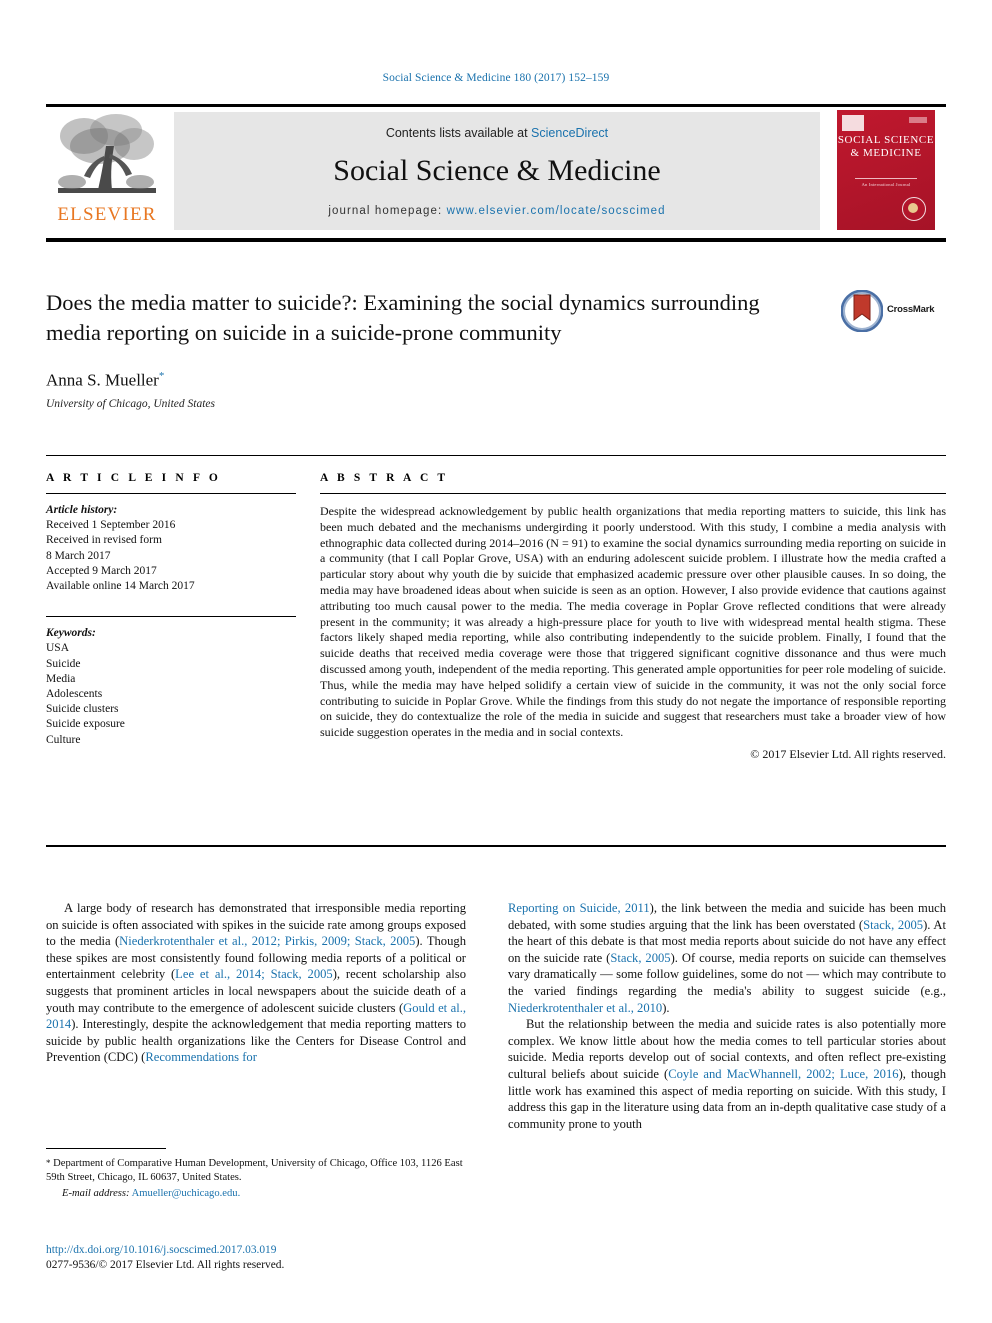  I want to click on journal-title: Social Science & Medicine, so click(497, 170).